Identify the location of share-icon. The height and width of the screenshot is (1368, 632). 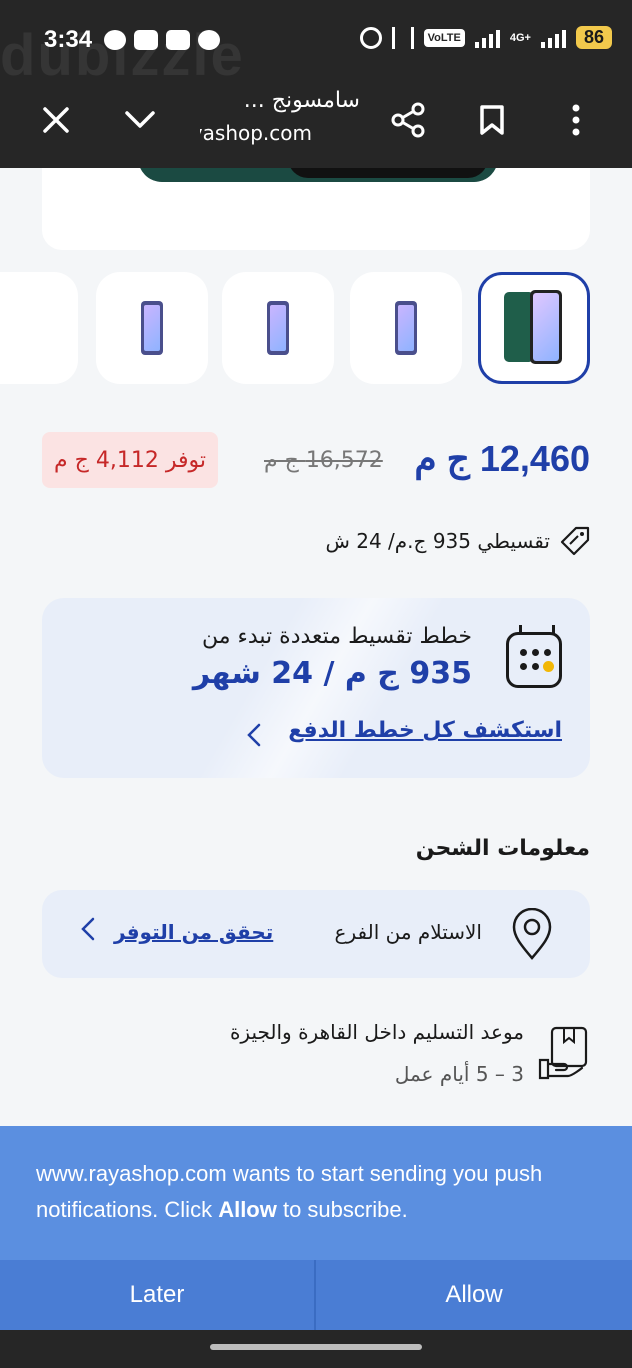
(408, 120).